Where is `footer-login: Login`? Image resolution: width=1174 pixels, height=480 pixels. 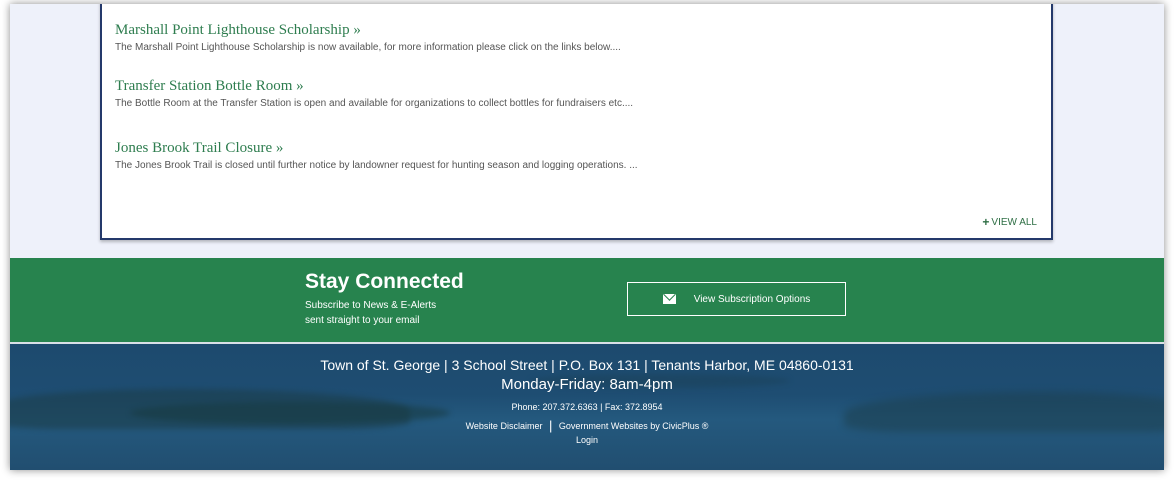
footer-login: Login is located at coordinates (587, 440).